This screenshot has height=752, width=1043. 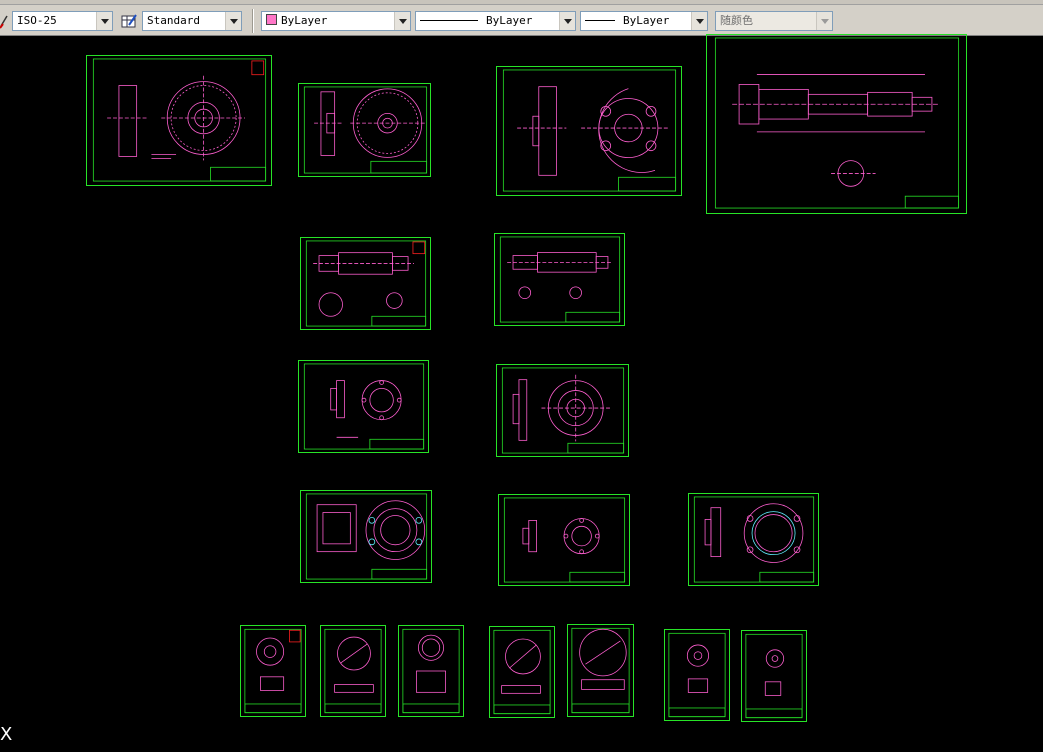 I want to click on lineweight-preview, so click(x=600, y=20).